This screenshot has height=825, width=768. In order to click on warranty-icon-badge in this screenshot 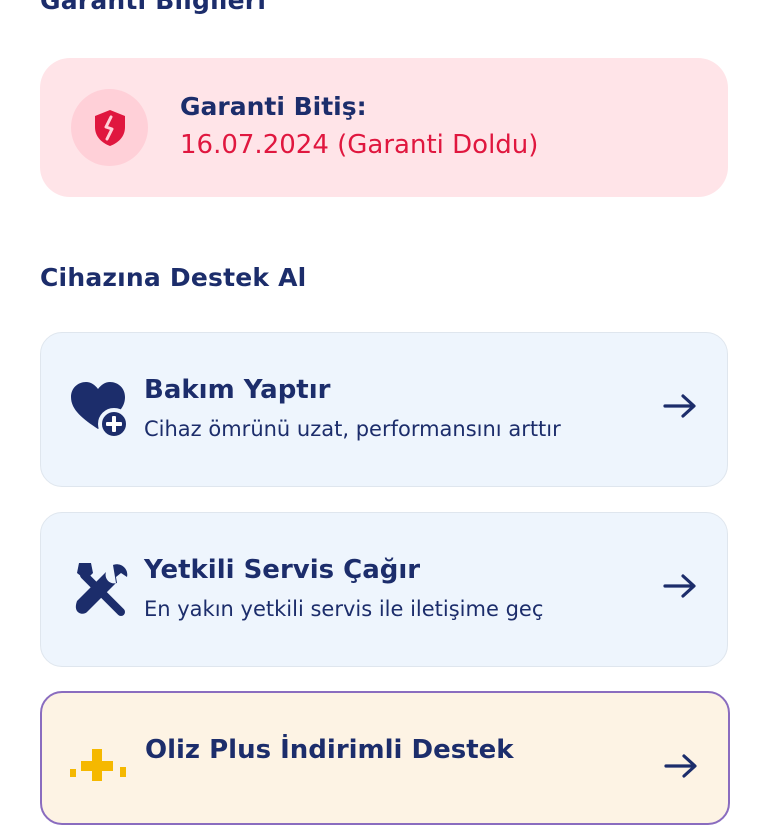, I will do `click(109, 127)`.